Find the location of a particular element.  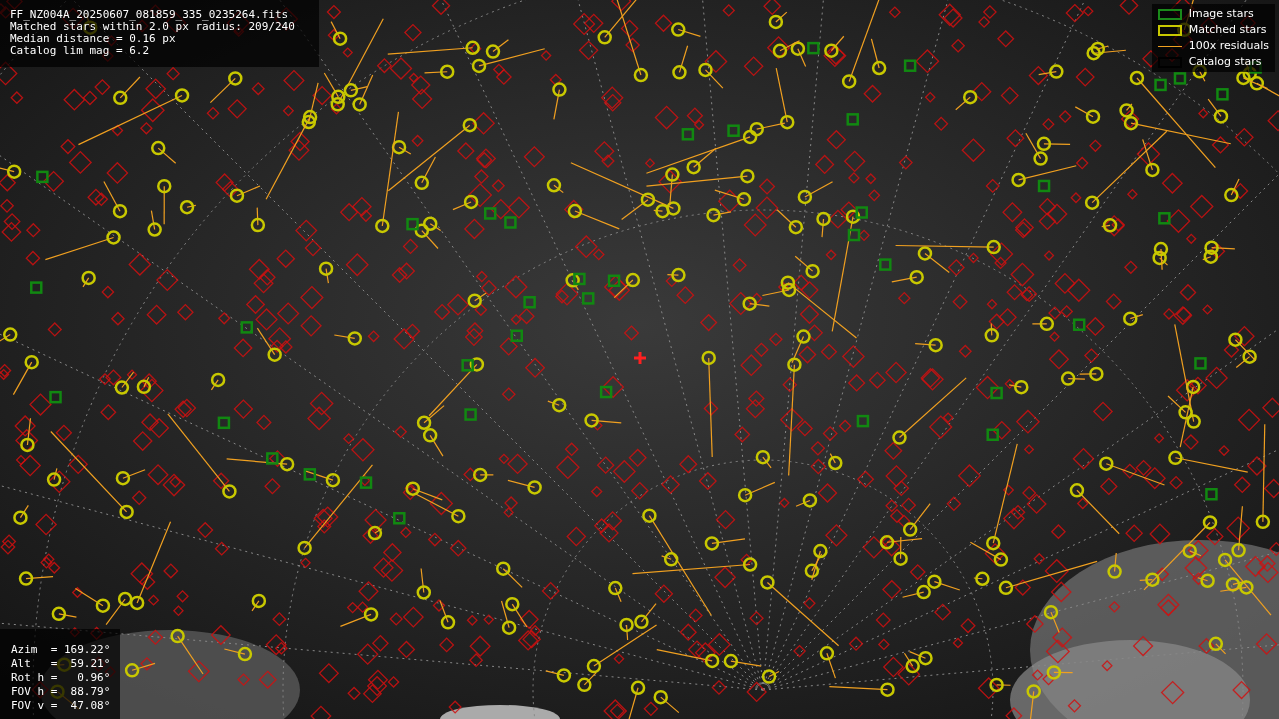

pointing-text: Alt = 59.21° is located at coordinates (61, 663).